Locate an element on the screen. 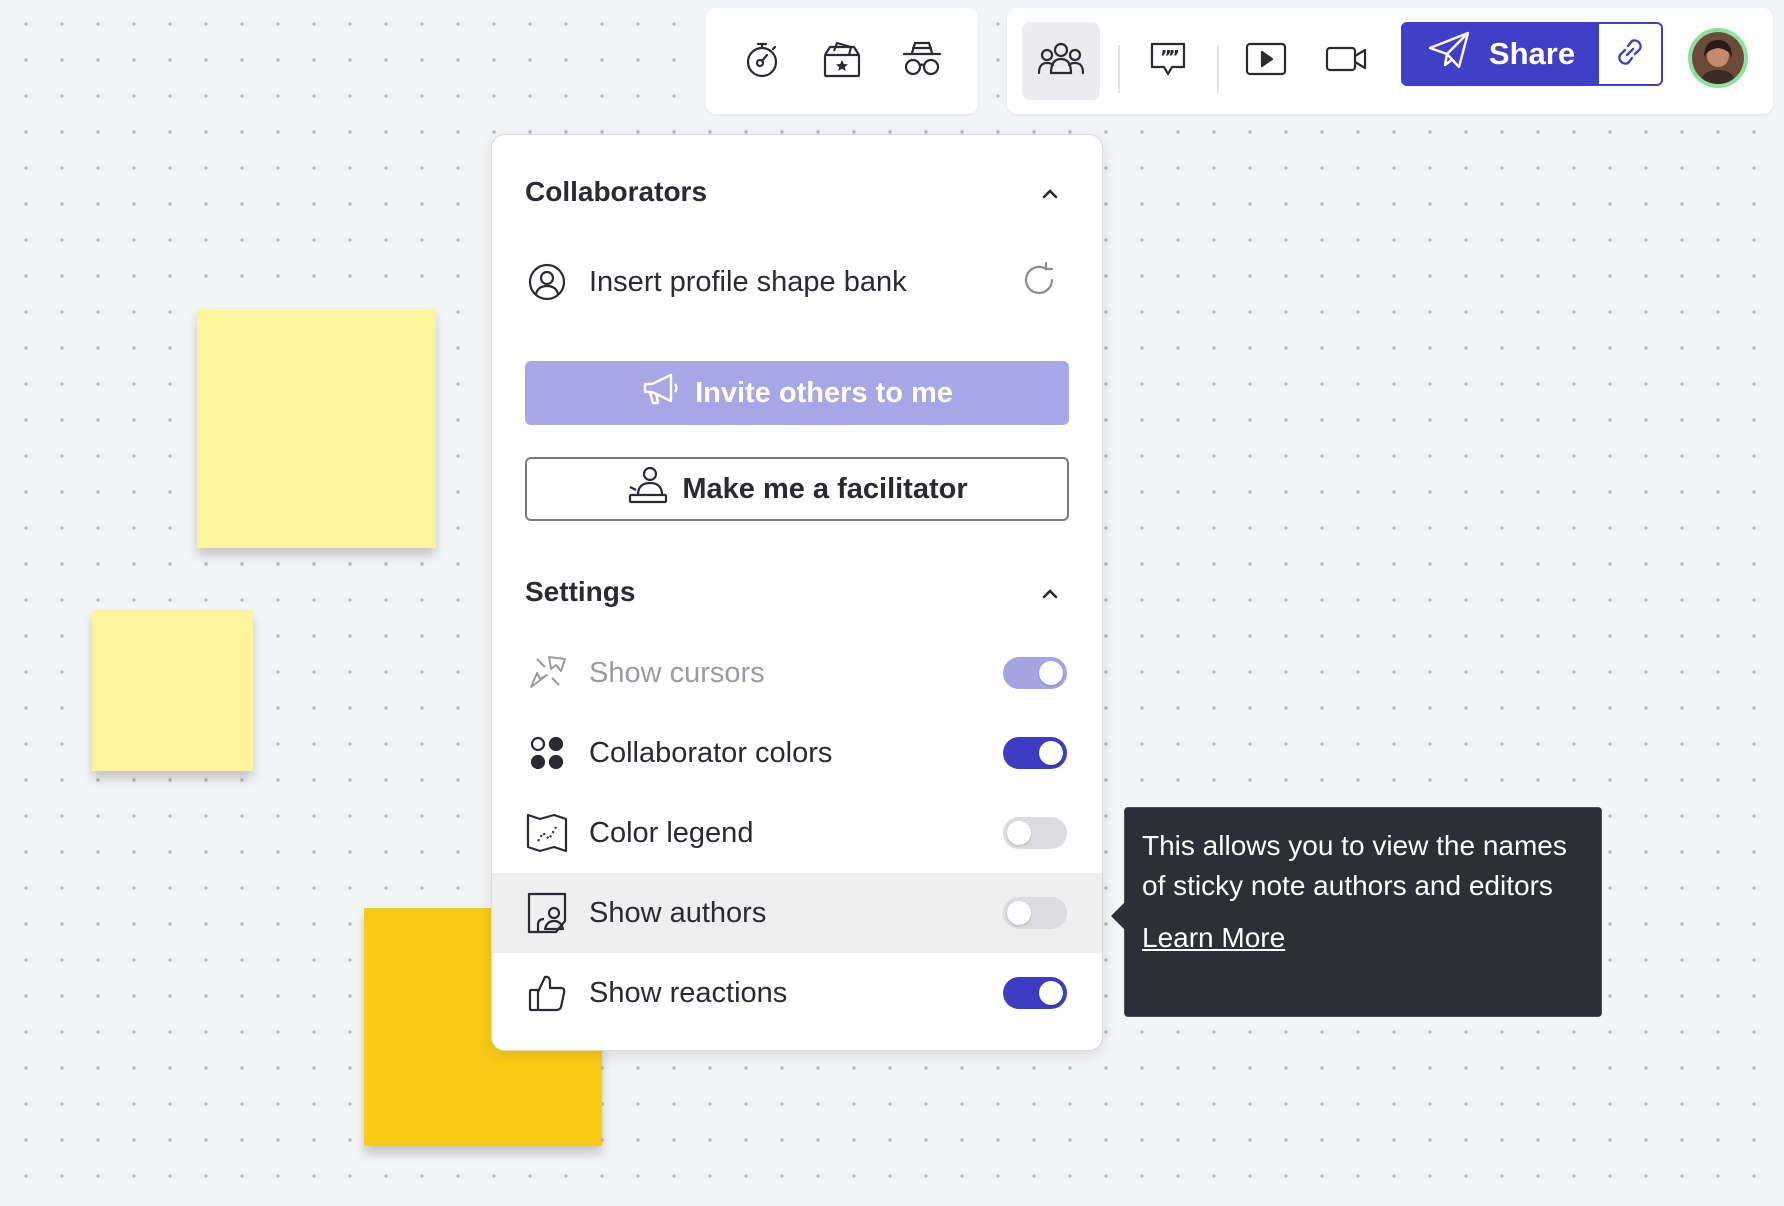  user-circle-icon is located at coordinates (547, 282).